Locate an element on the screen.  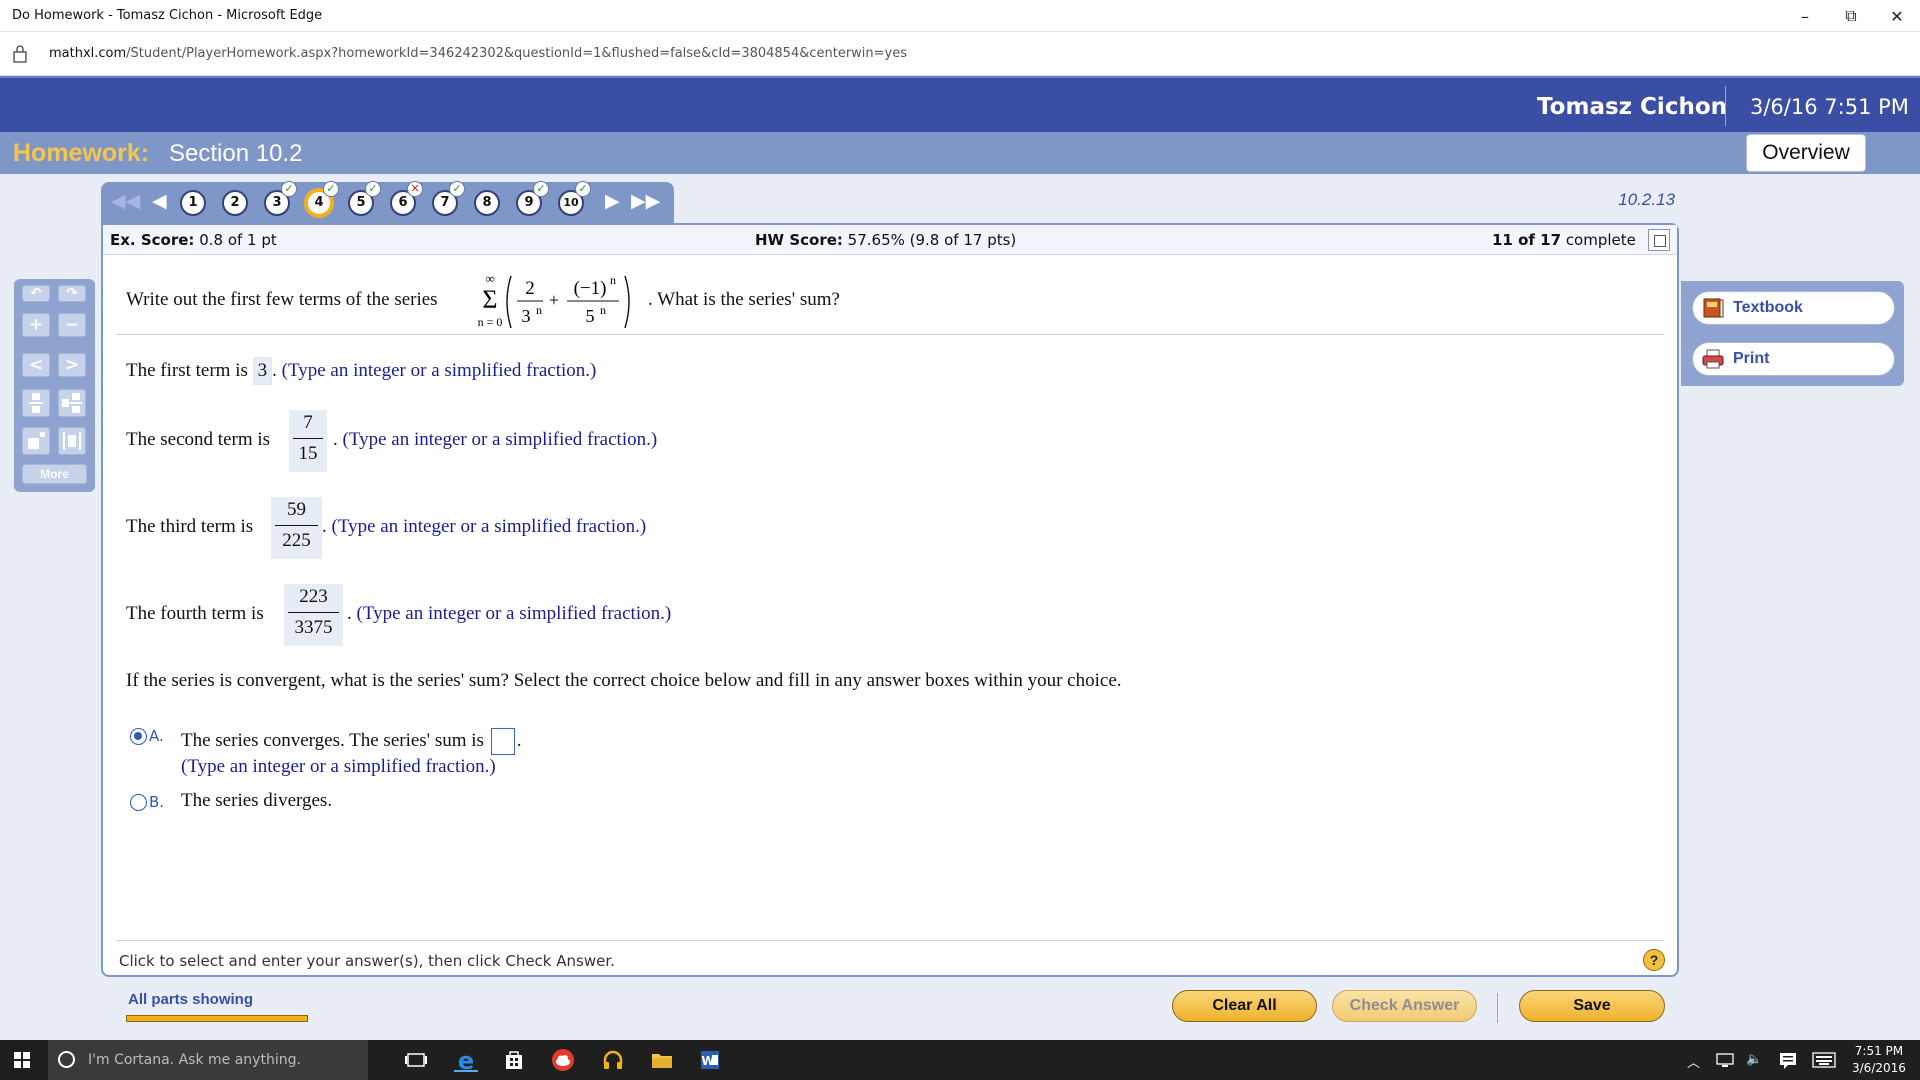
choice-a-radio is located at coordinates (138, 736).